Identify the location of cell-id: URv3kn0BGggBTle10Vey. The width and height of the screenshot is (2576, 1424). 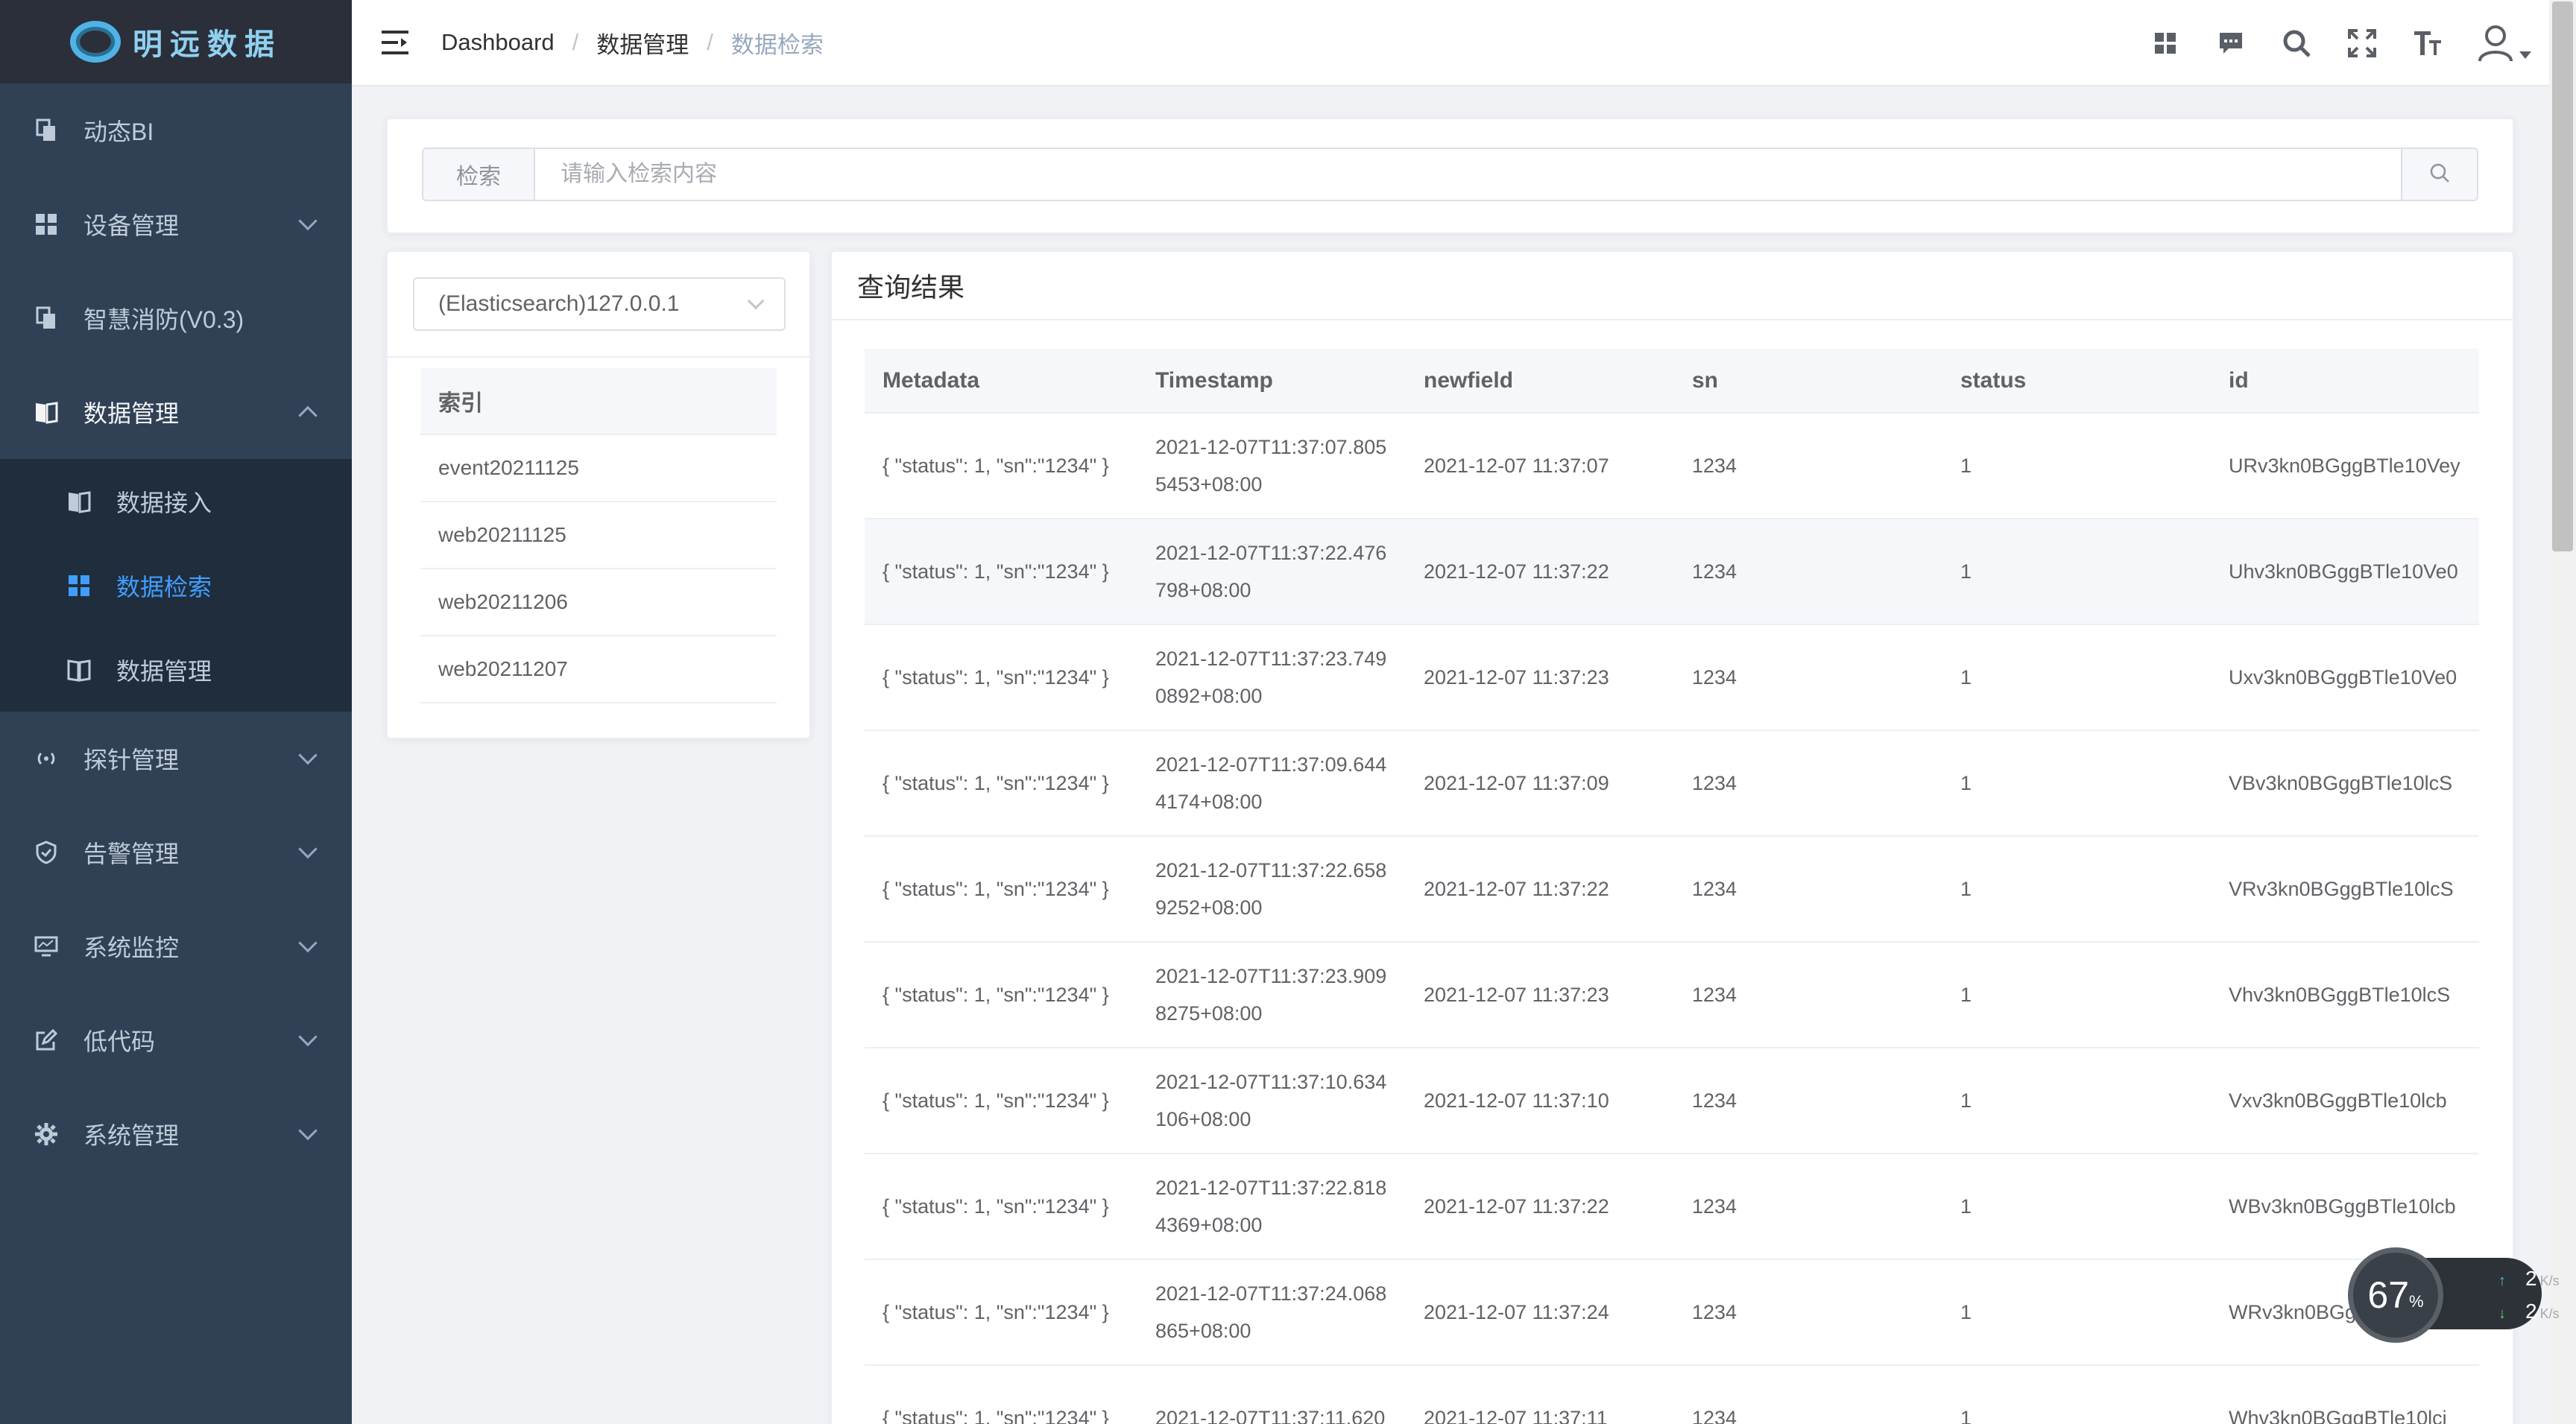
(2345, 466).